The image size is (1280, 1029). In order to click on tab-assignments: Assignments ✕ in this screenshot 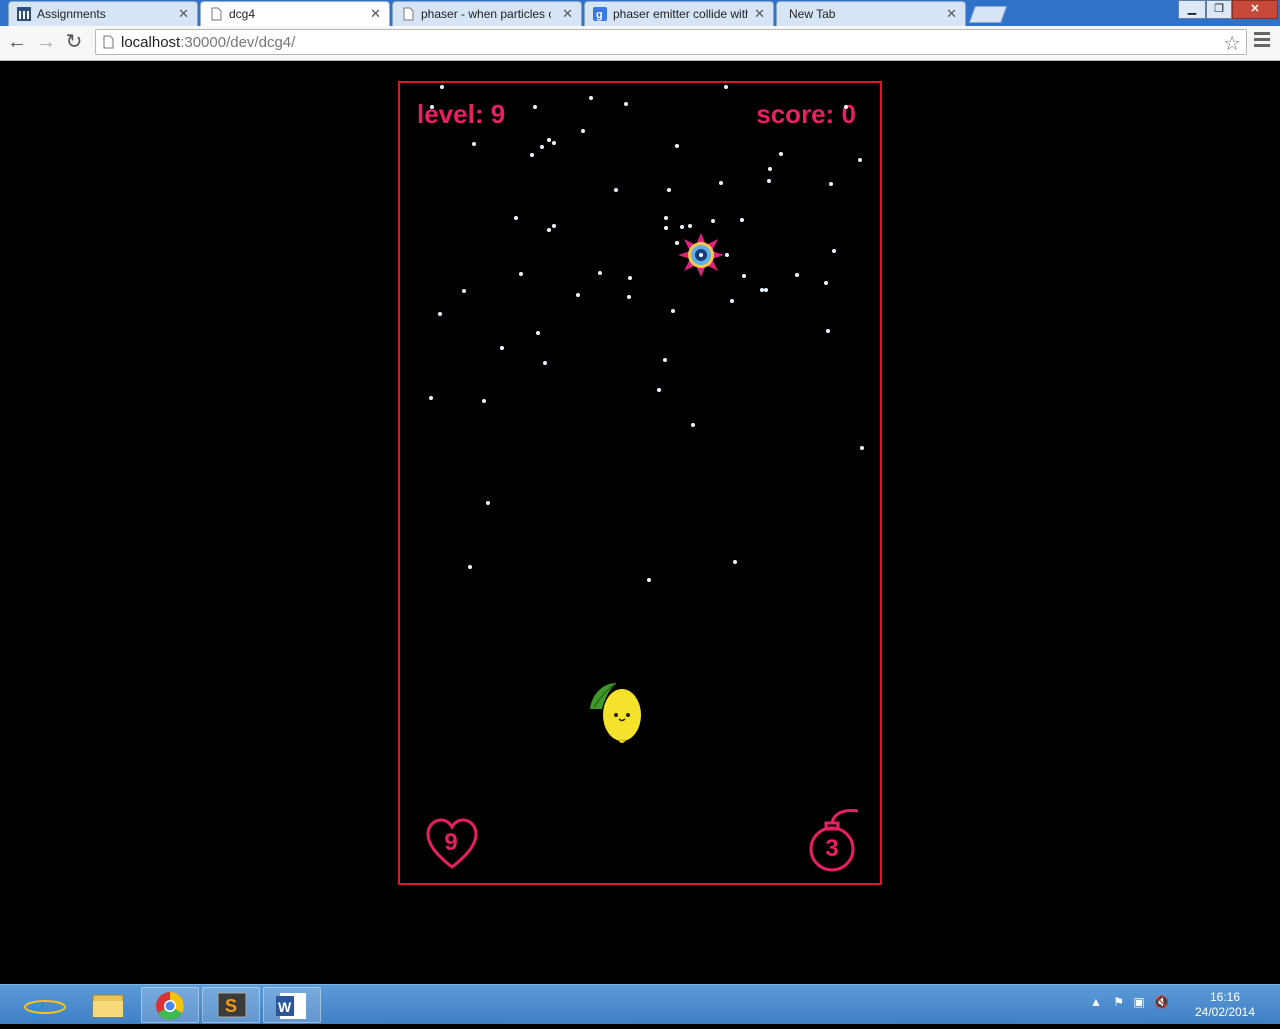, I will do `click(103, 13)`.